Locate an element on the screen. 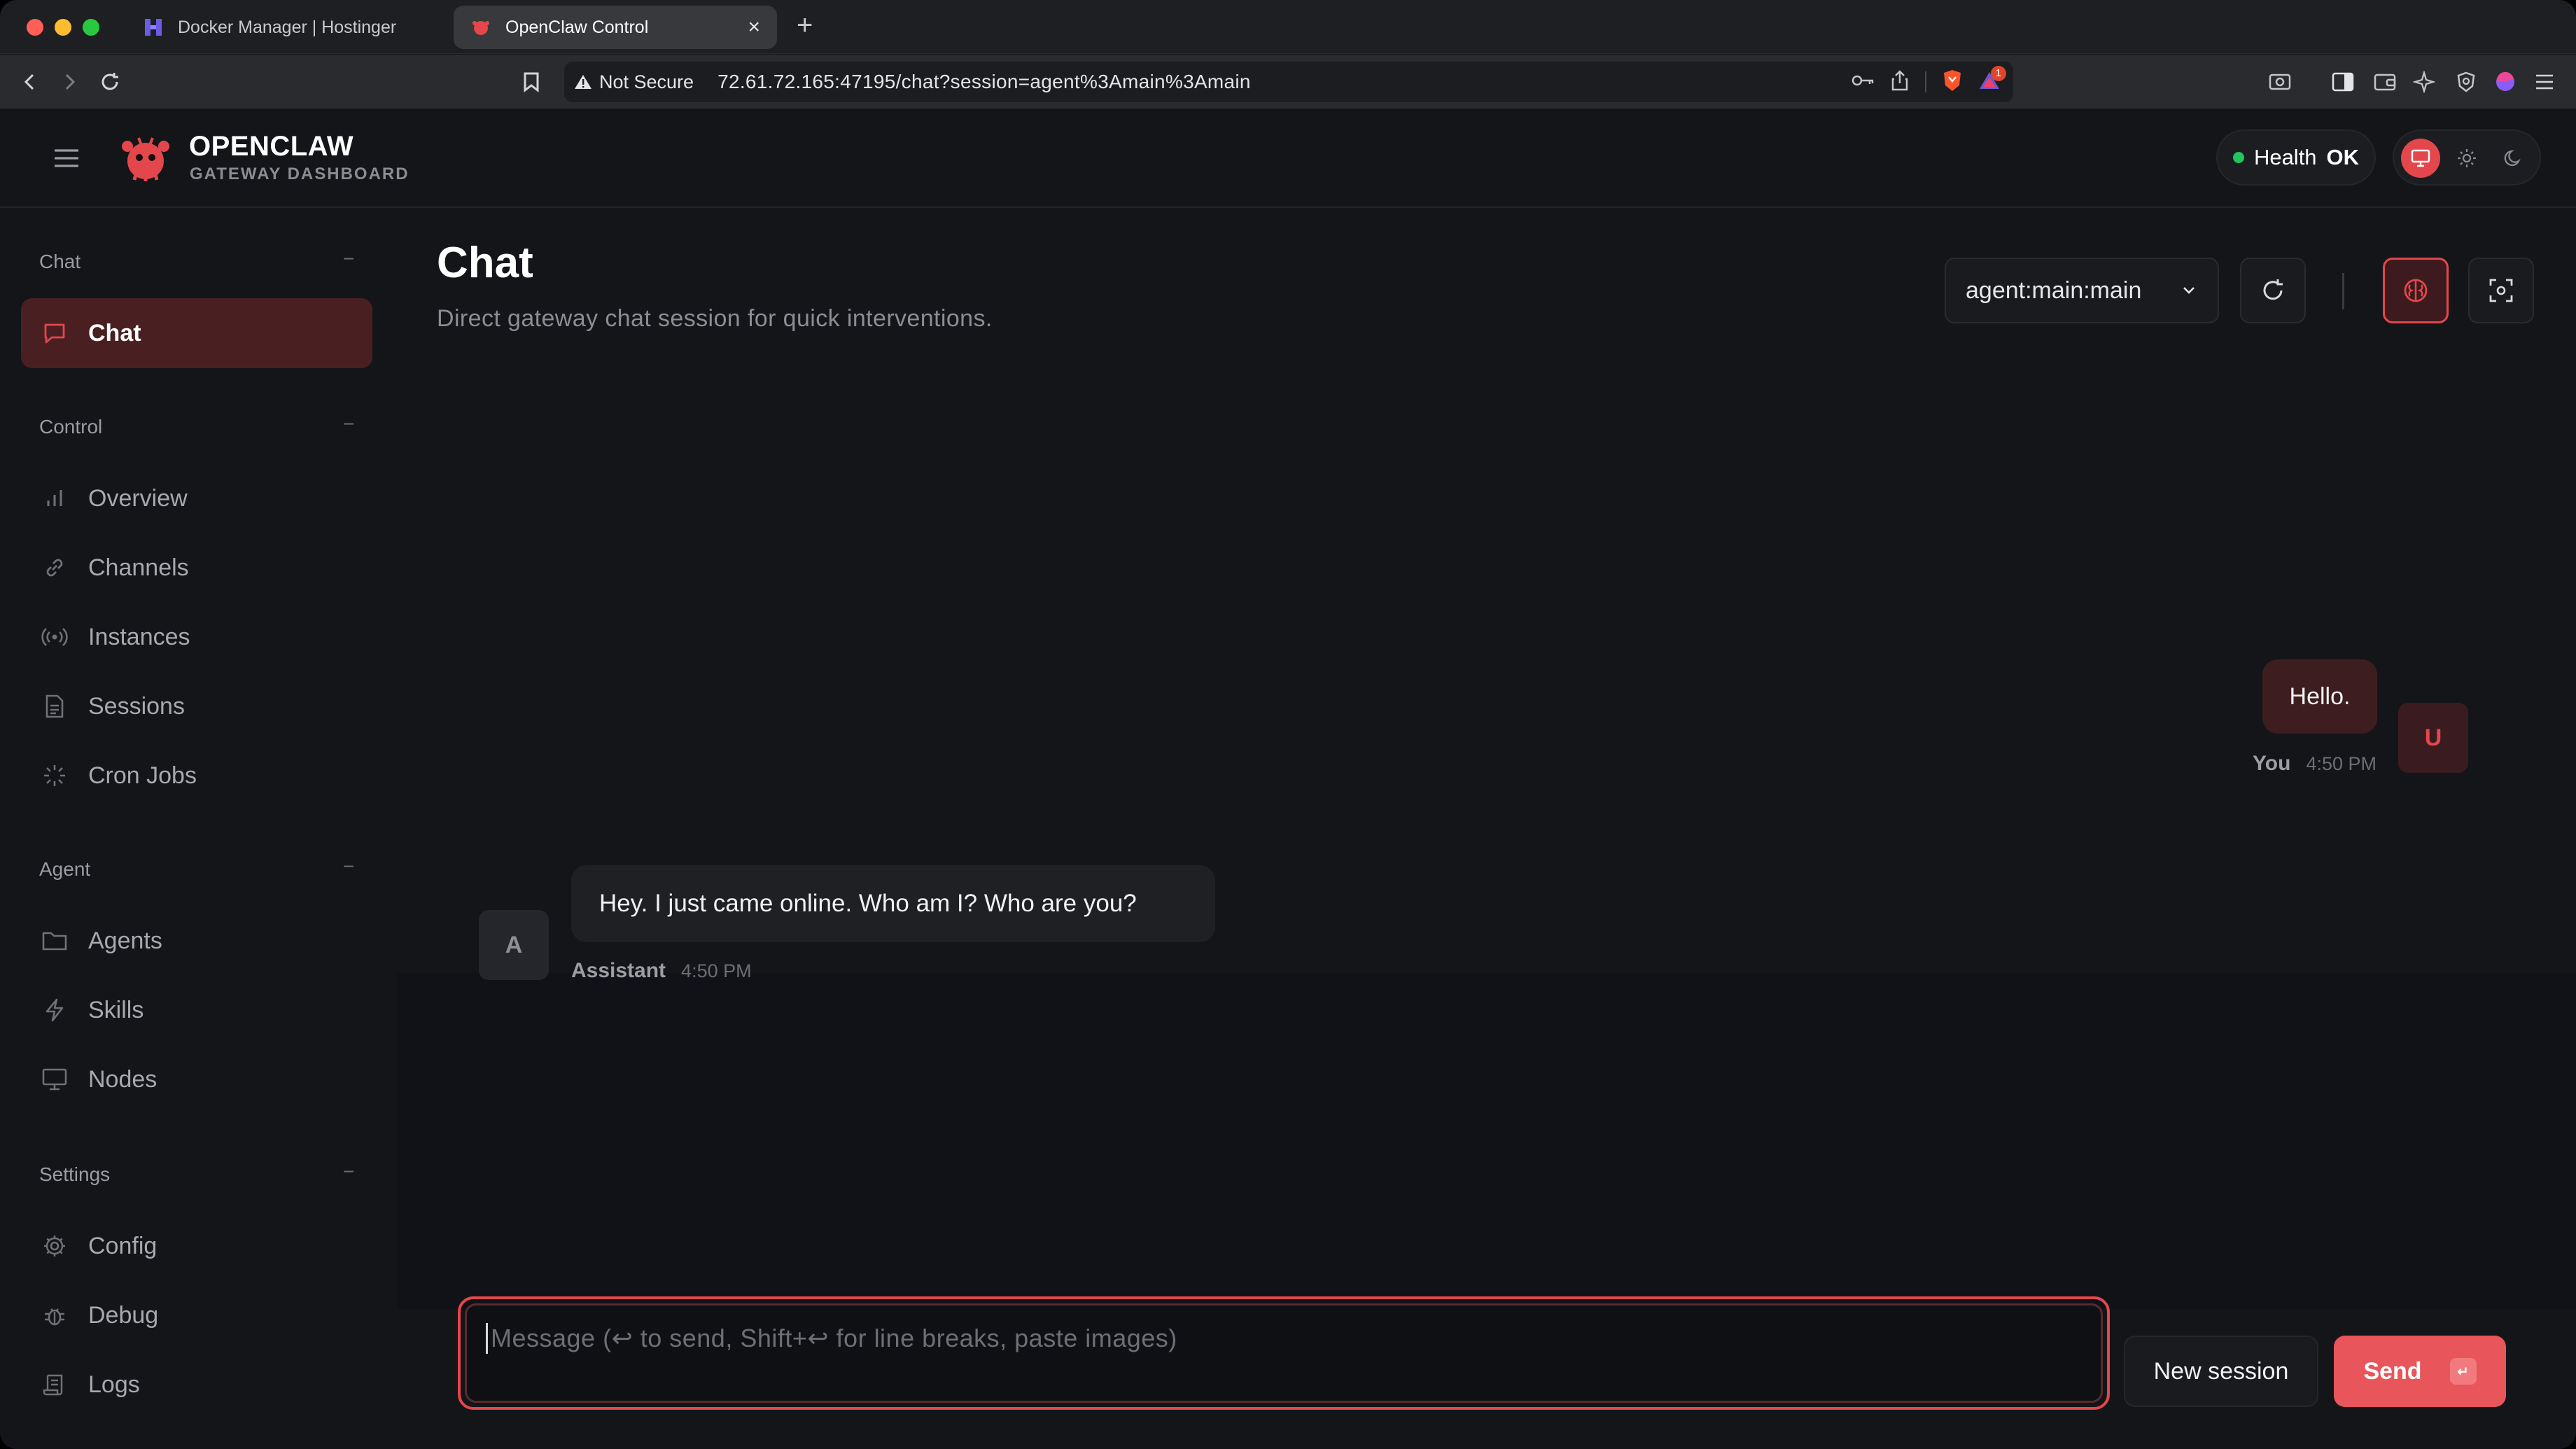  dark-theme-button is located at coordinates (2513, 158).